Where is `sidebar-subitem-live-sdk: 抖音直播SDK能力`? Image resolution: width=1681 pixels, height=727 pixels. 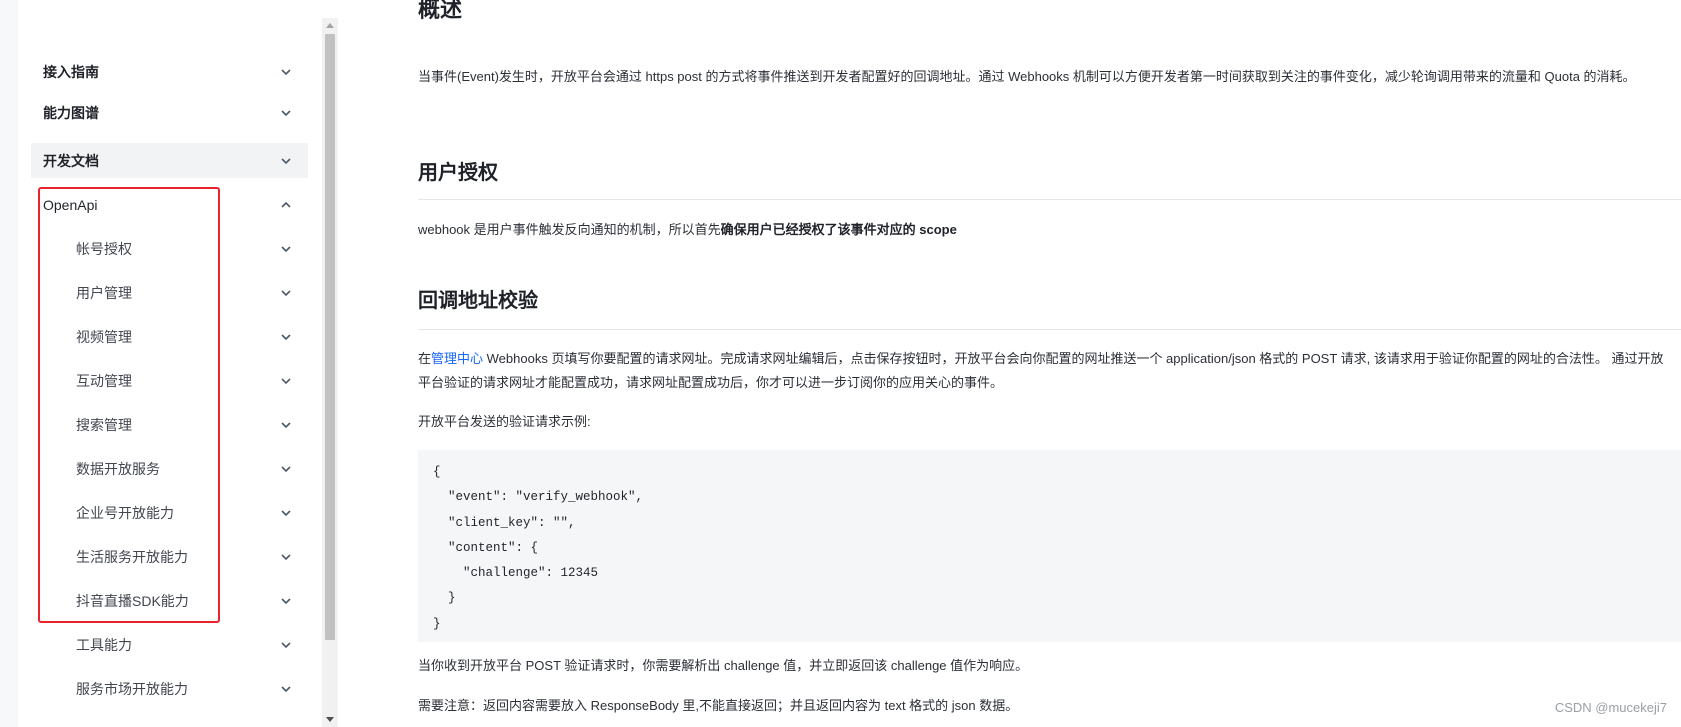
sidebar-subitem-live-sdk: 抖音直播SDK能力 is located at coordinates (169, 601).